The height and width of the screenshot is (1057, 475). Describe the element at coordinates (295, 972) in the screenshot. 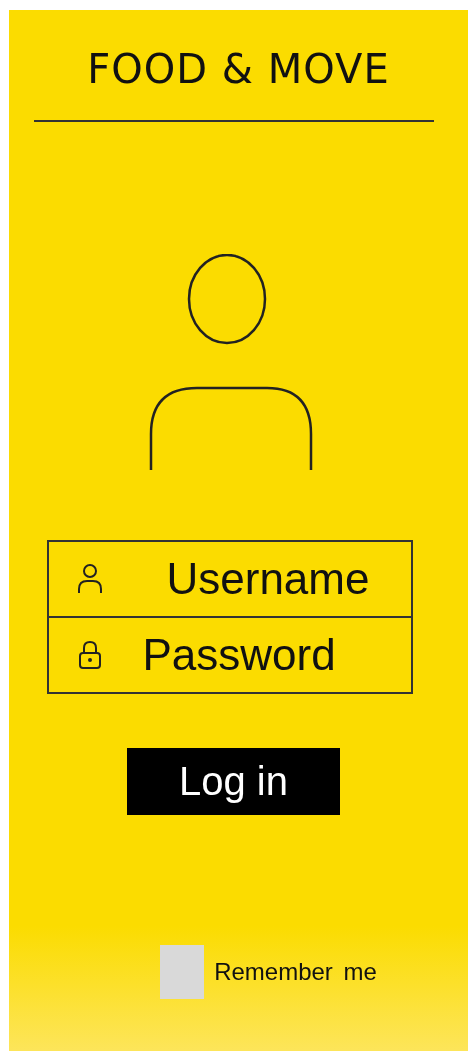

I see `remember-label: Remember me` at that location.